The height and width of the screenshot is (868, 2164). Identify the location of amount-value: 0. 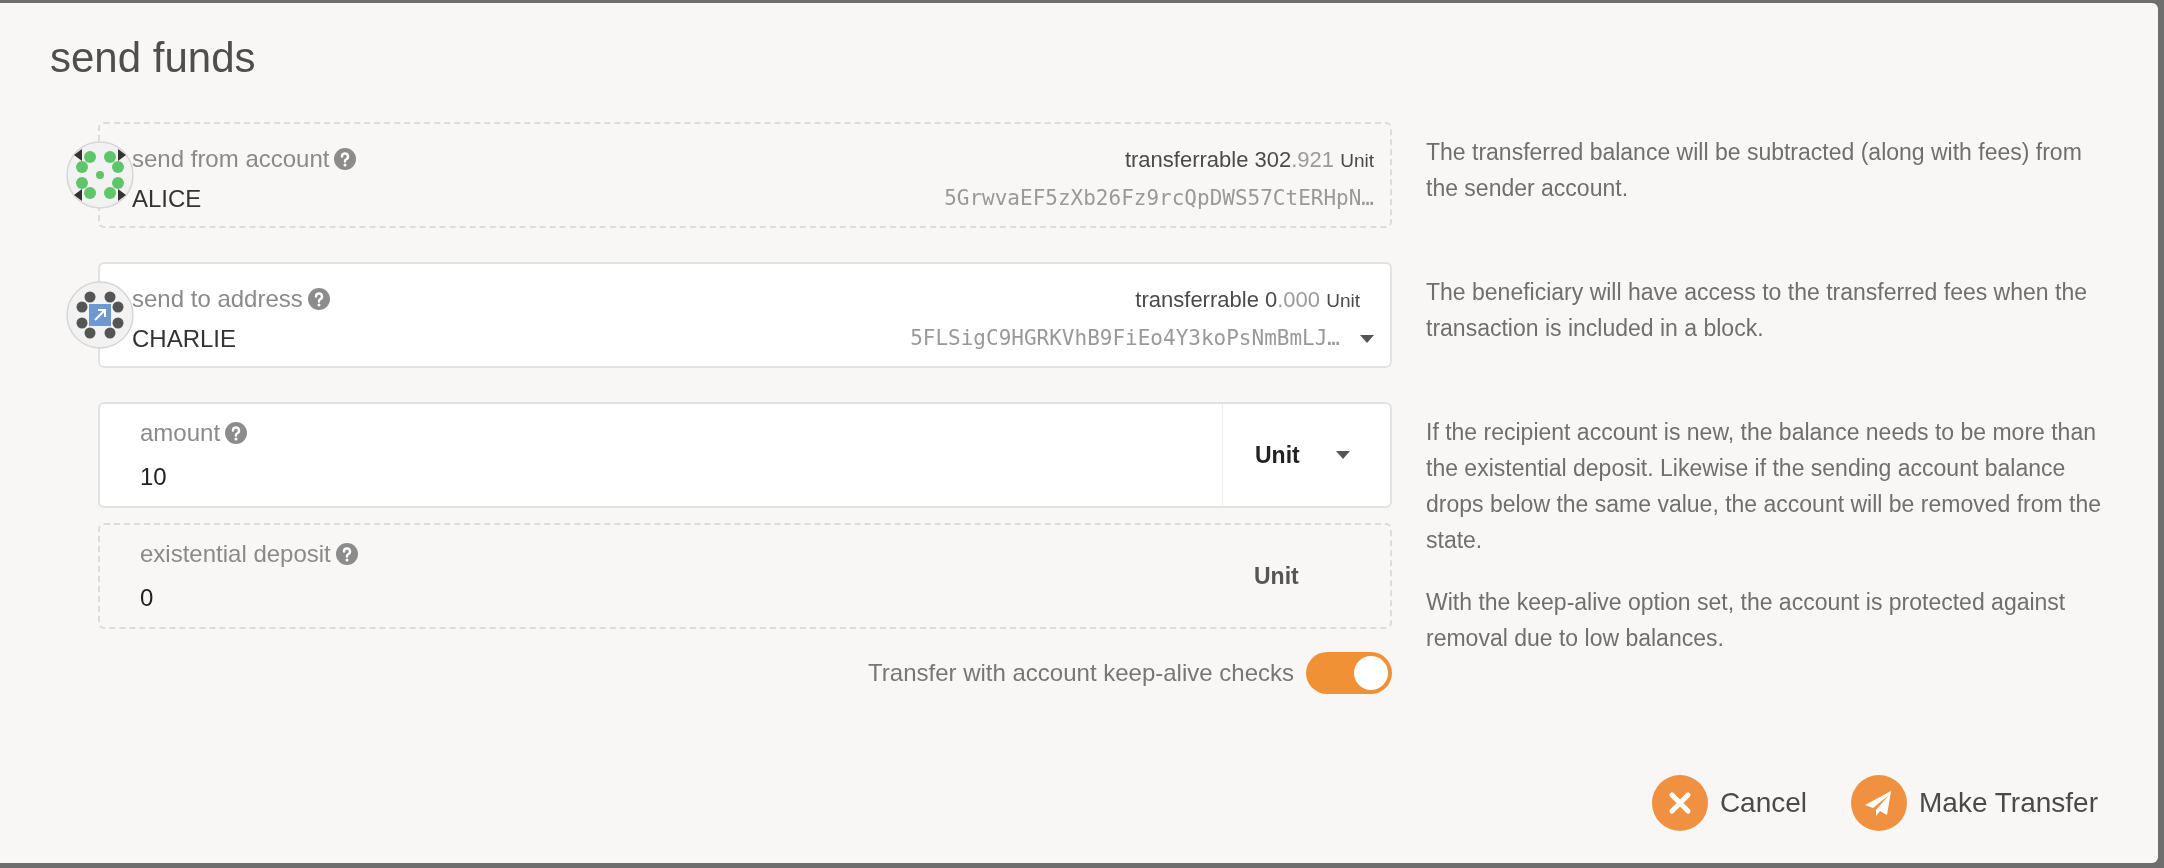
(147, 598).